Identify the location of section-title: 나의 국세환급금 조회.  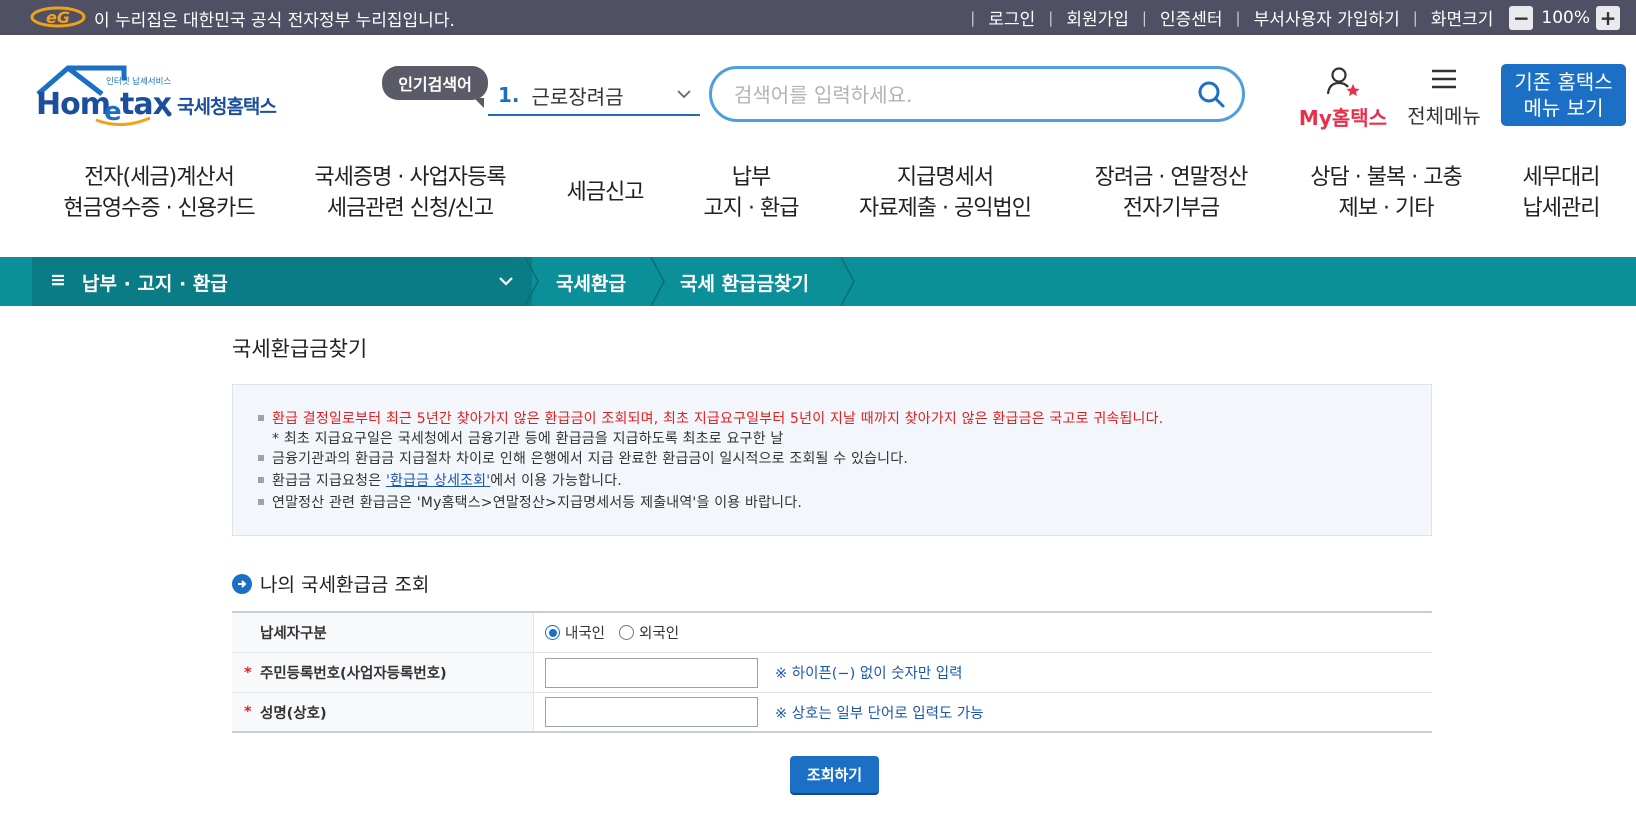
(330, 583).